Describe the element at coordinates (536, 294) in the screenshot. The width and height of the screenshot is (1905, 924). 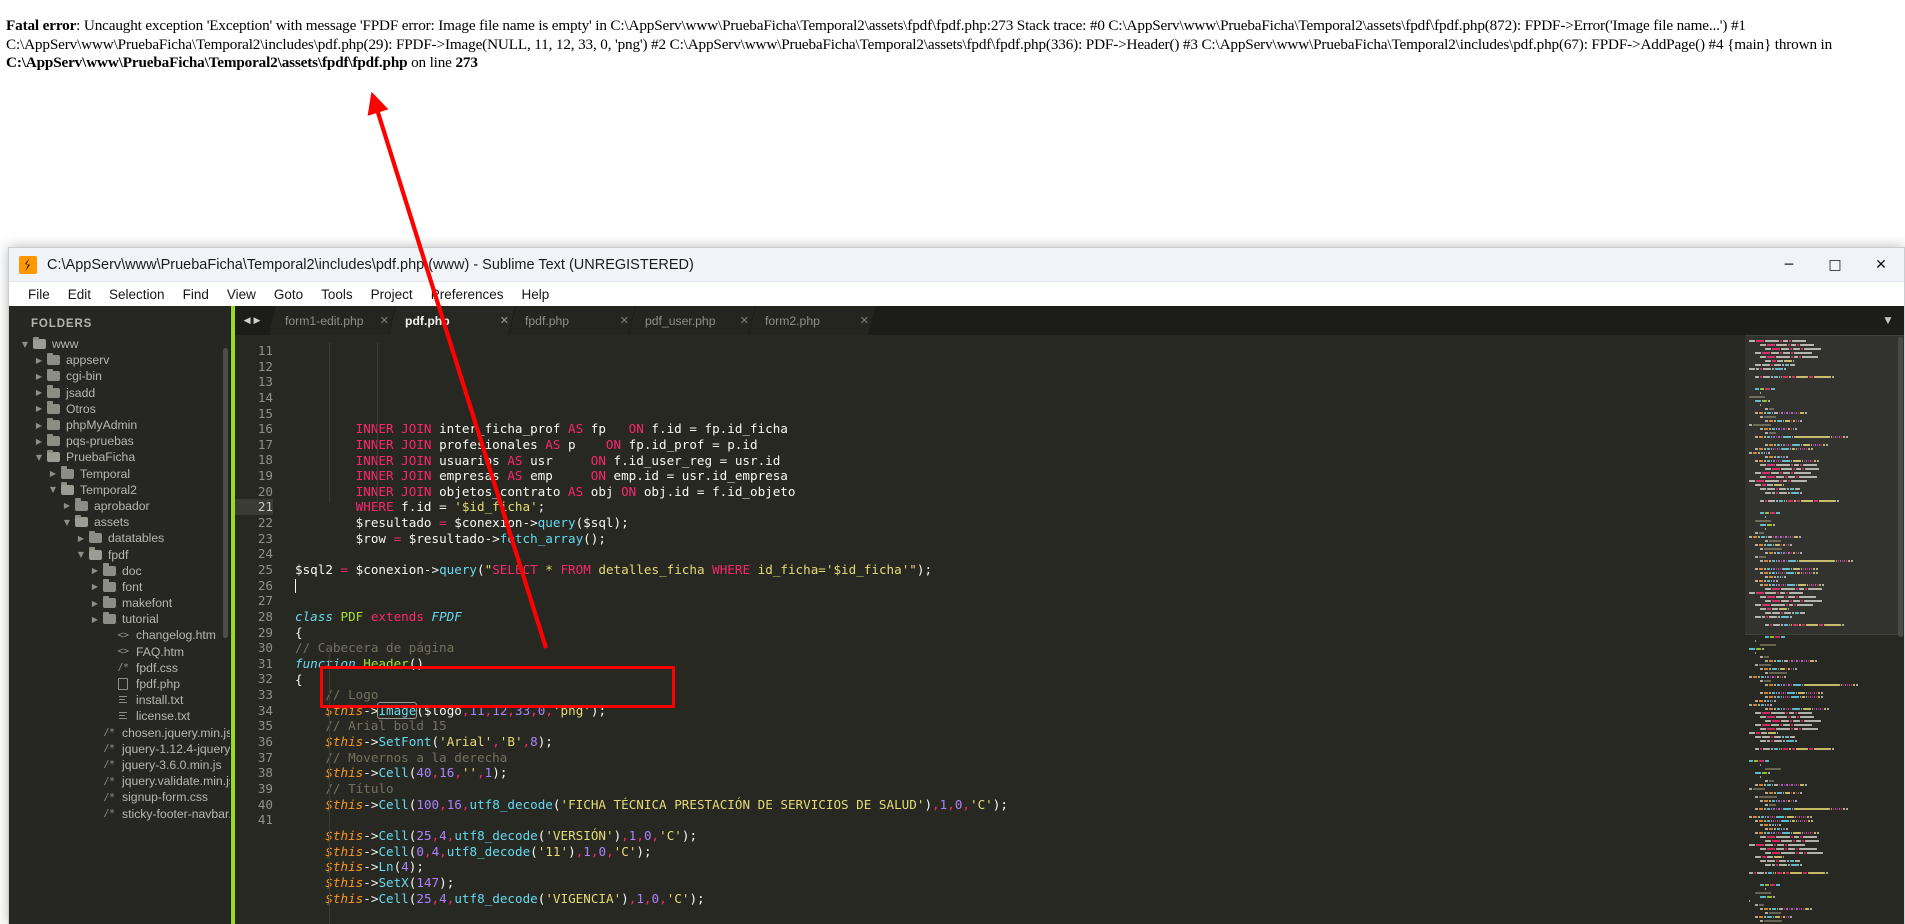
I see `menu-item-help: Help` at that location.